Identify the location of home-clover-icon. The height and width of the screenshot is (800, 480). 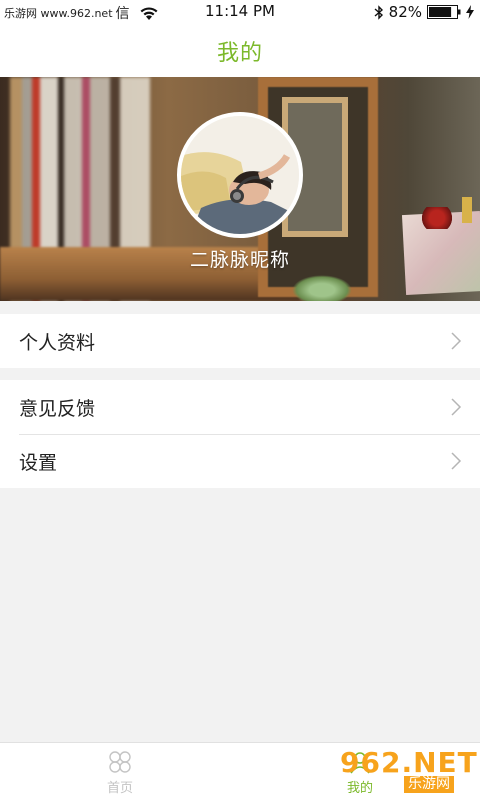
(120, 761).